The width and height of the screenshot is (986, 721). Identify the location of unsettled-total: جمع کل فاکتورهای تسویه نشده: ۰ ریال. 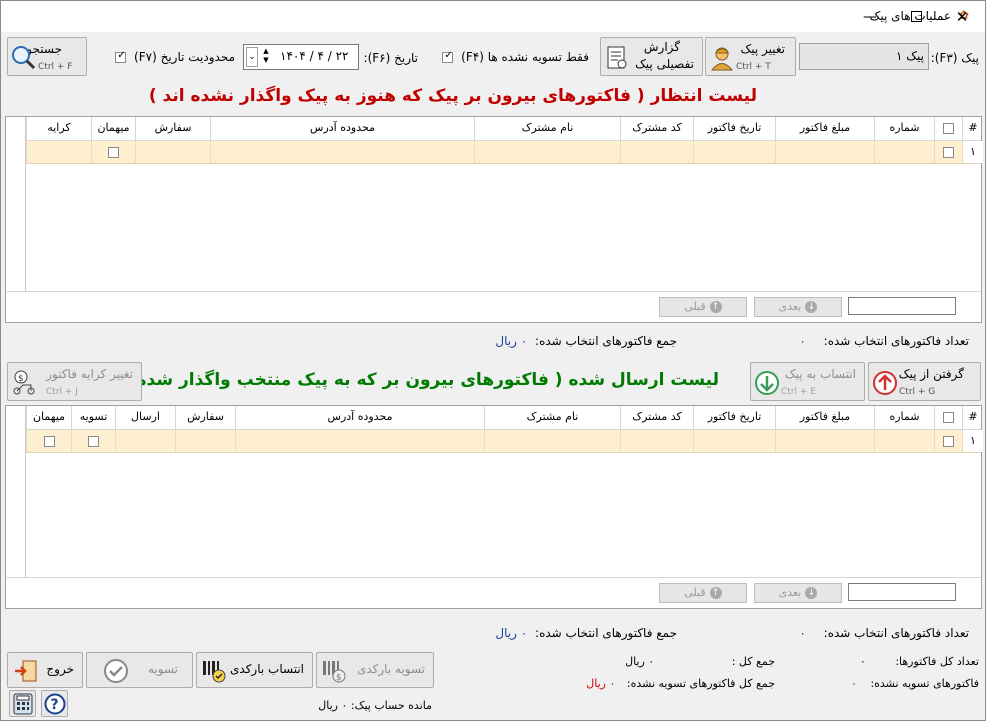
(680, 683).